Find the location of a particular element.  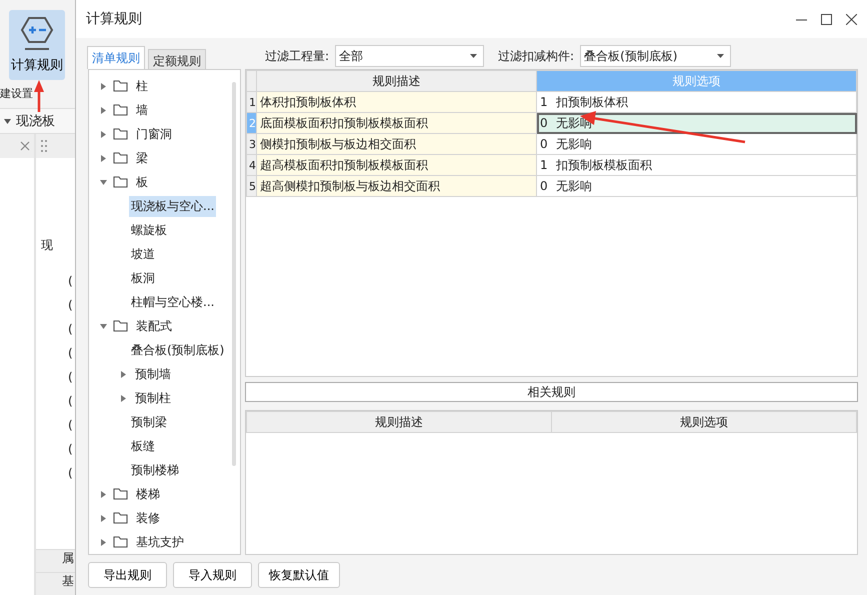

tree-item: 墙 is located at coordinates (142, 110).